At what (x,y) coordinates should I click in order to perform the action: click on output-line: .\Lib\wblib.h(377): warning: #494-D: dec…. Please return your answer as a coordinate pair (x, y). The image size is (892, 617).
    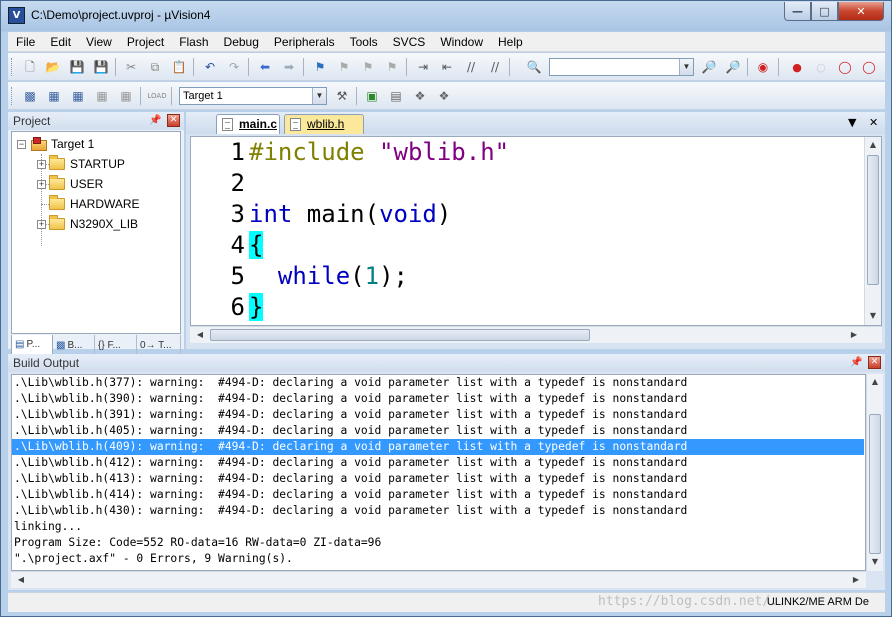
    Looking at the image, I should click on (438, 383).